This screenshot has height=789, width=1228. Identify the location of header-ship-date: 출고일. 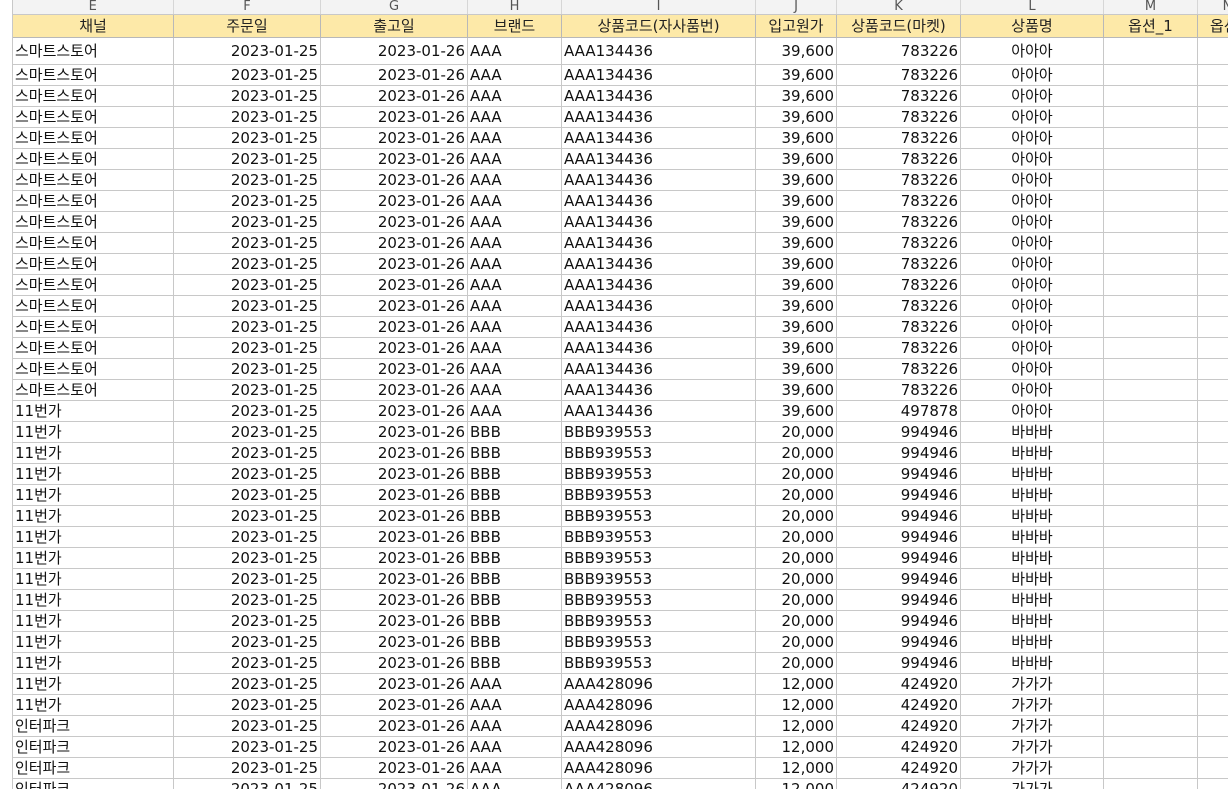
(394, 26).